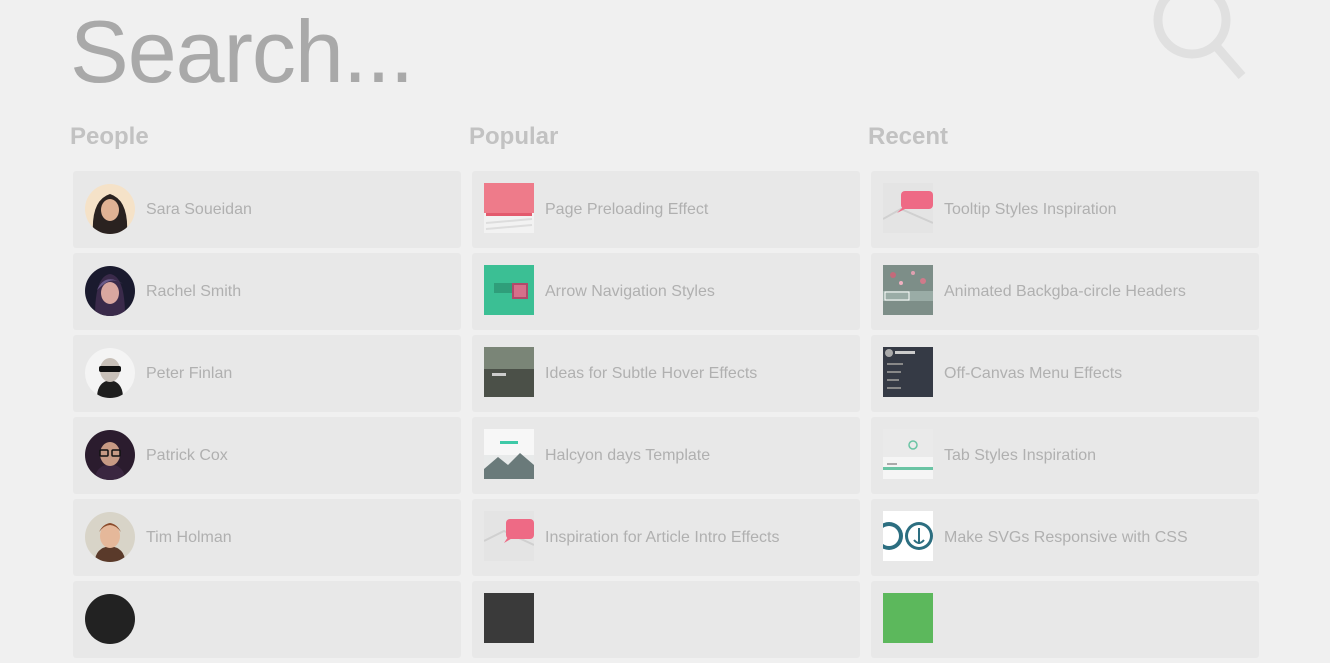 This screenshot has width=1330, height=663. What do you see at coordinates (267, 537) in the screenshot?
I see `list-item: Tim Holman` at bounding box center [267, 537].